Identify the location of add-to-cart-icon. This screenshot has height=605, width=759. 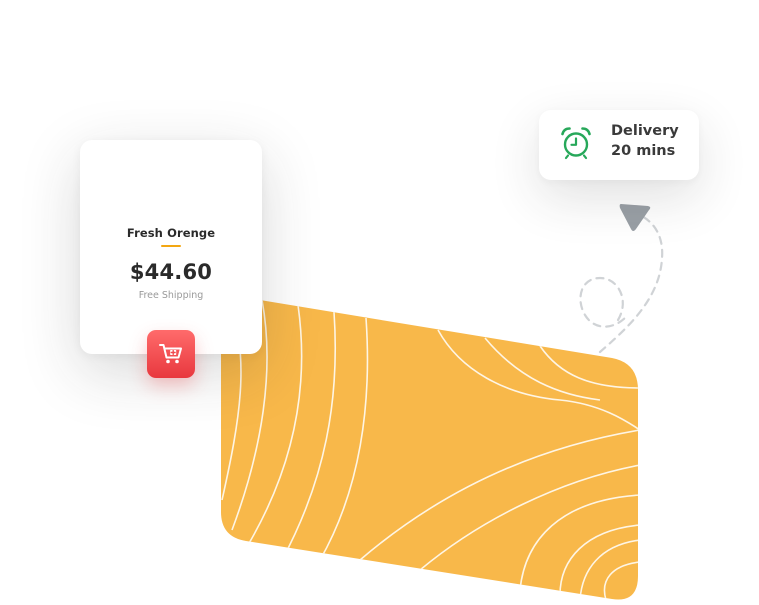
(170, 354).